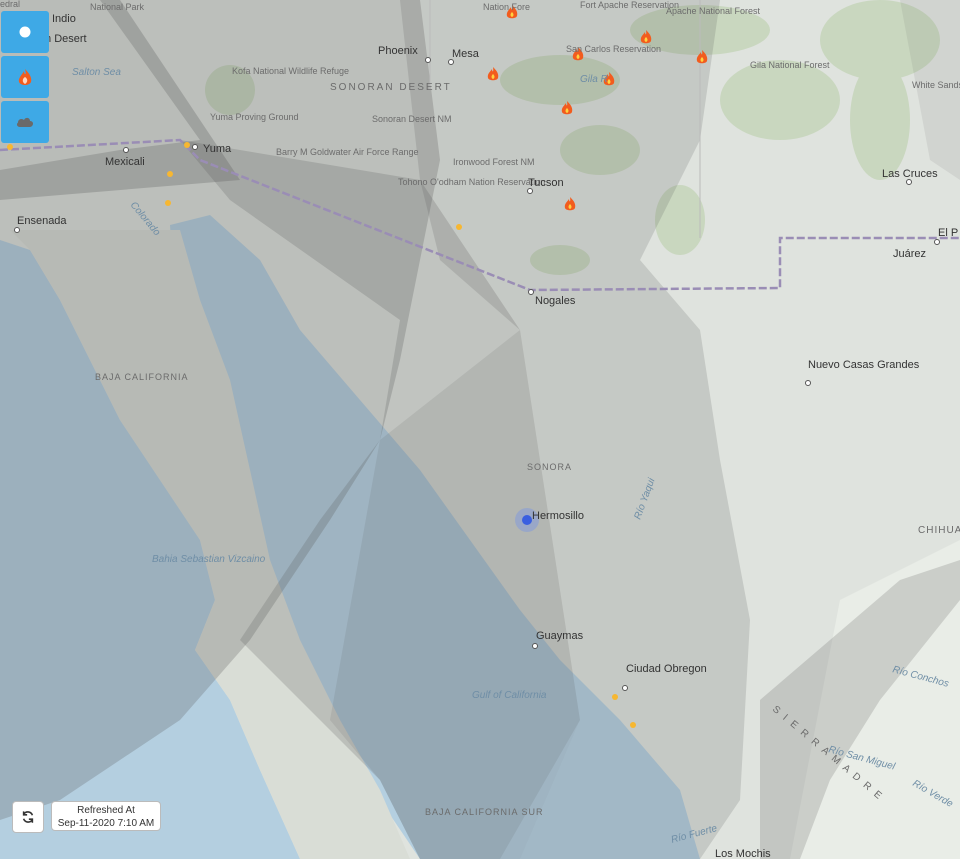  I want to click on label-las-cruces: Las Cruces, so click(910, 174).